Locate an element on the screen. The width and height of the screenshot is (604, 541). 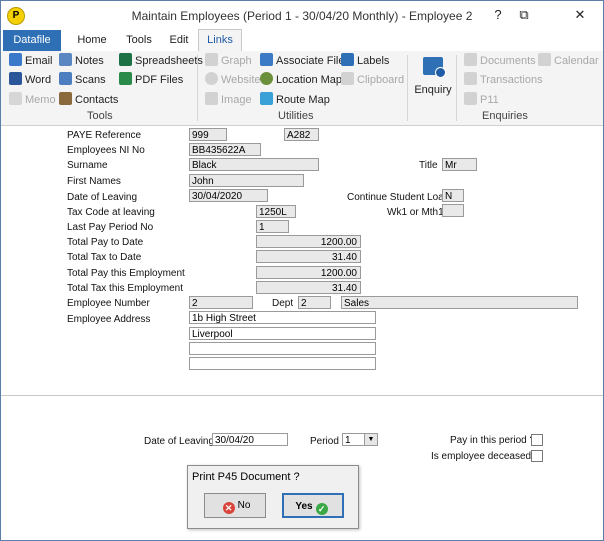
surname-label: Surname is located at coordinates (87, 165).